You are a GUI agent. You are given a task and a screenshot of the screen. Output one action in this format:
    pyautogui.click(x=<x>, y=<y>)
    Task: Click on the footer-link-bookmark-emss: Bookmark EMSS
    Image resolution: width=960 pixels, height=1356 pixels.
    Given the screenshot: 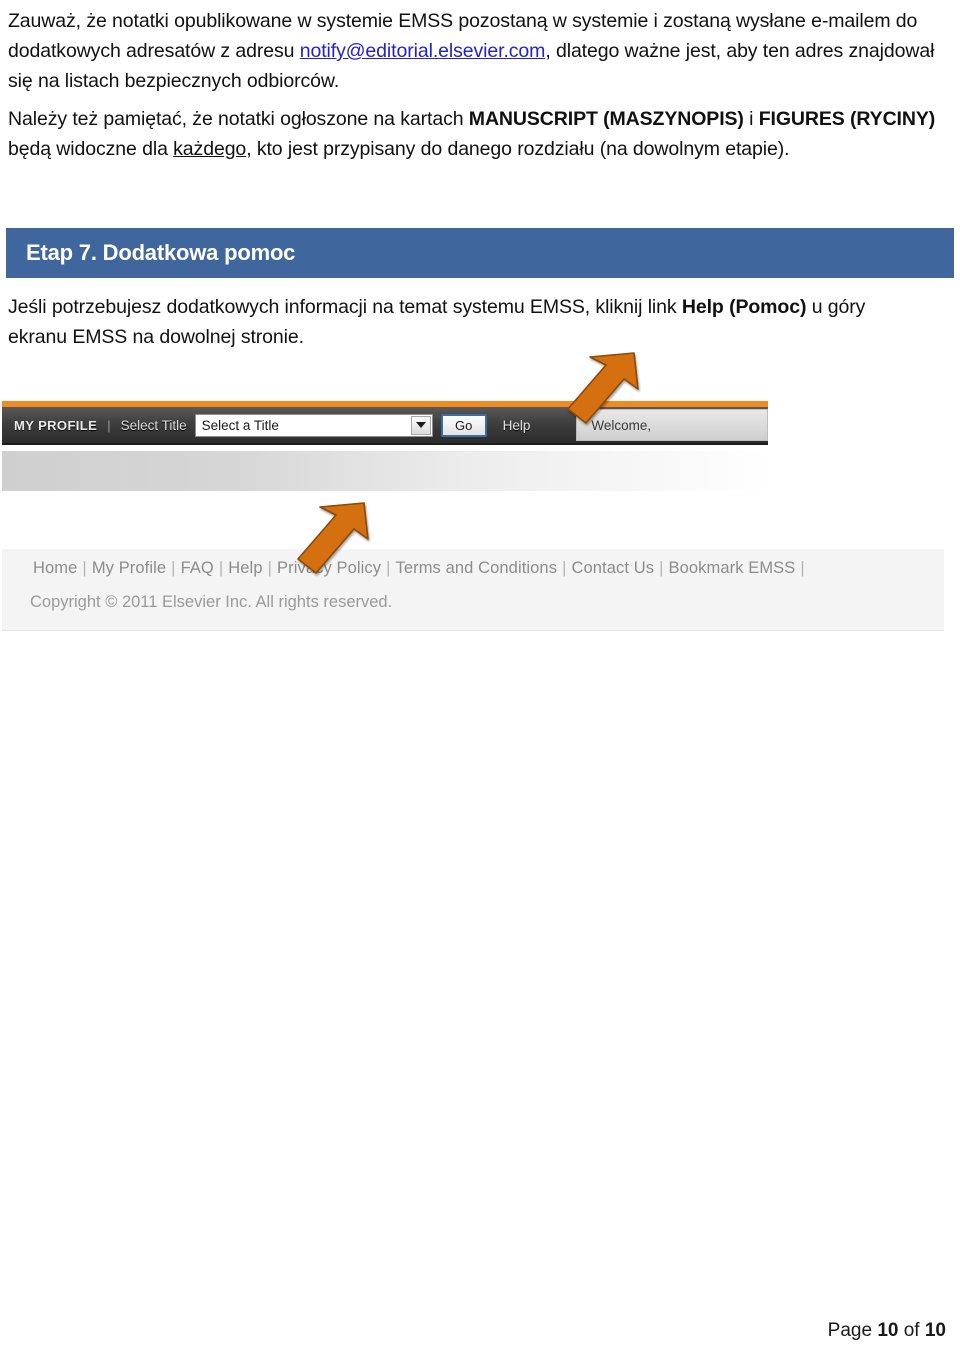 What is the action you would take?
    pyautogui.click(x=731, y=568)
    